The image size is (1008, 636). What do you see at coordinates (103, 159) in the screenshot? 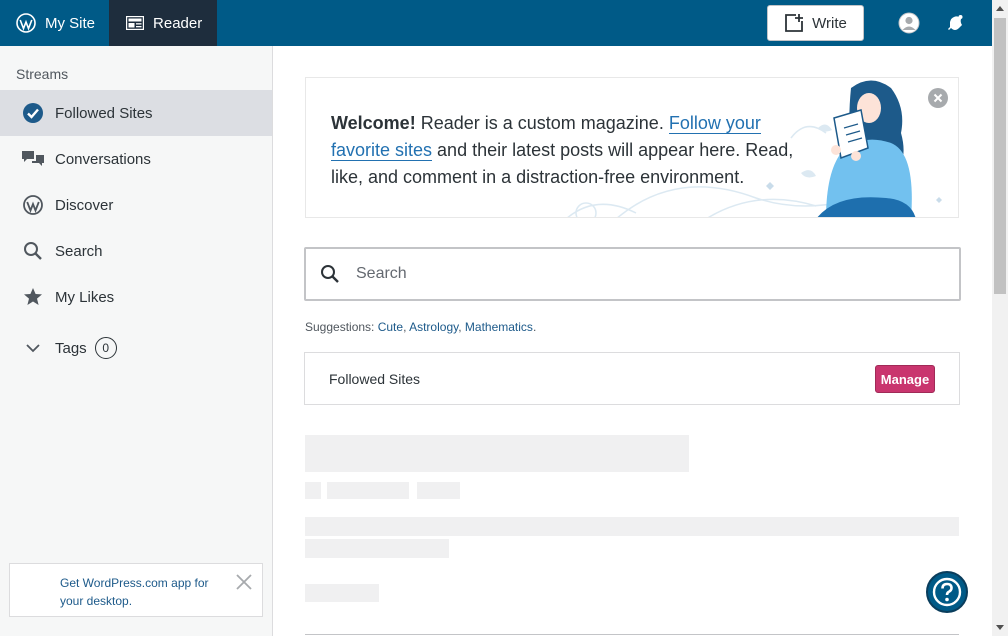
I see `sidebar-item-label: Conversations` at bounding box center [103, 159].